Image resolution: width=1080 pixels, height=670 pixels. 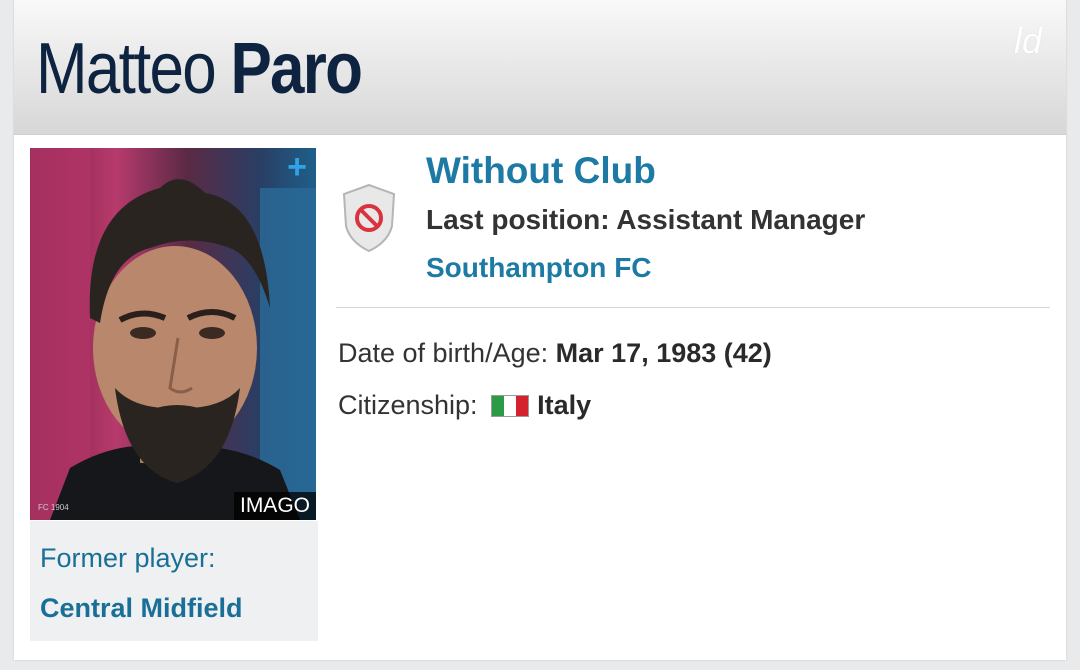 I want to click on citizenship-label: Citizenship:, so click(x=408, y=405).